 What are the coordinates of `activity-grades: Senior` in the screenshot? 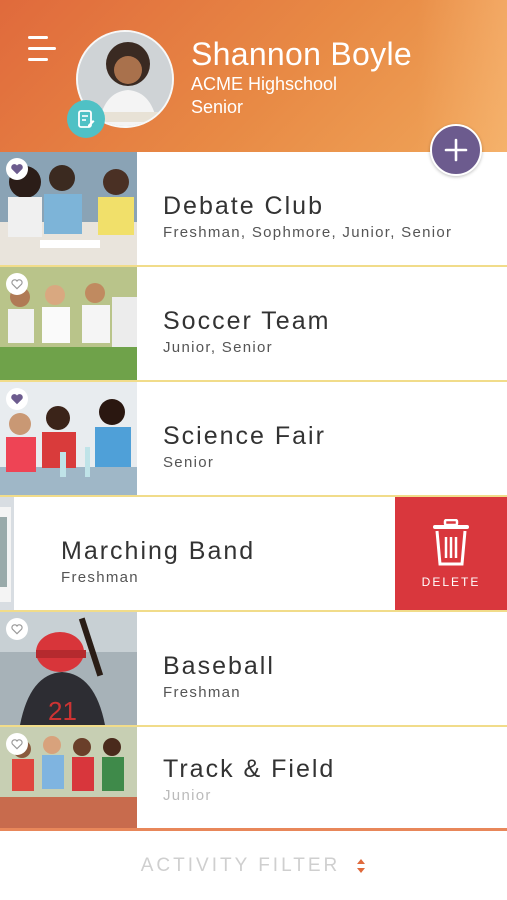 It's located at (189, 462).